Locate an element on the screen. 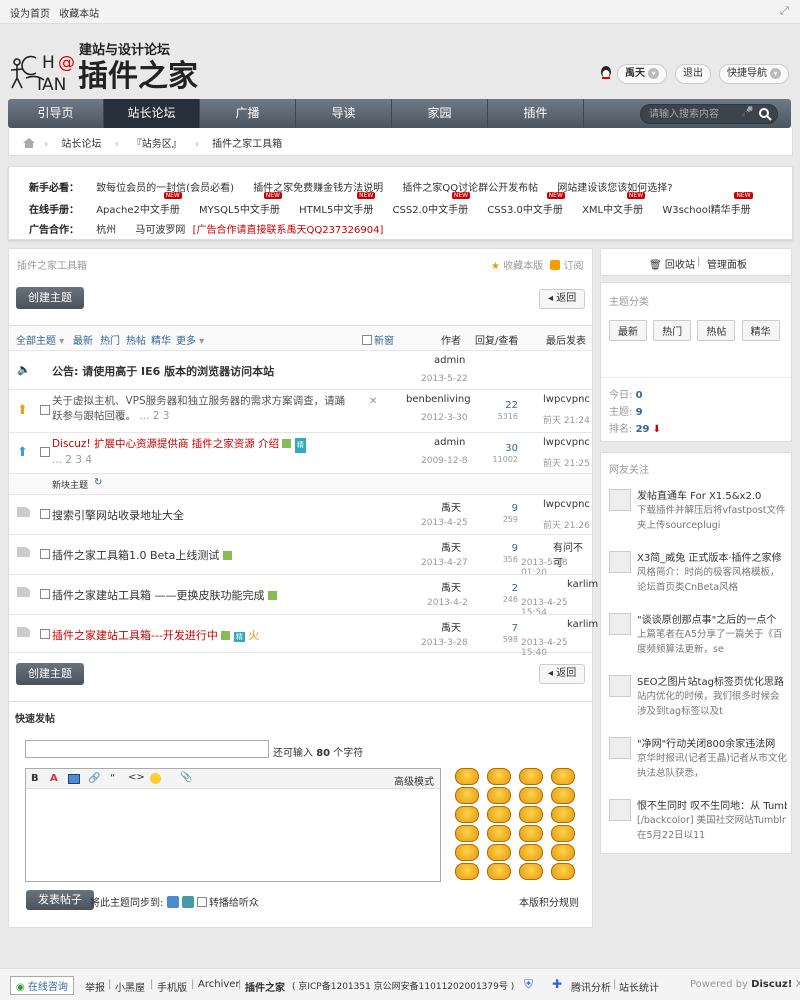 This screenshot has width=800, height=1000. search-icon is located at coordinates (765, 114).